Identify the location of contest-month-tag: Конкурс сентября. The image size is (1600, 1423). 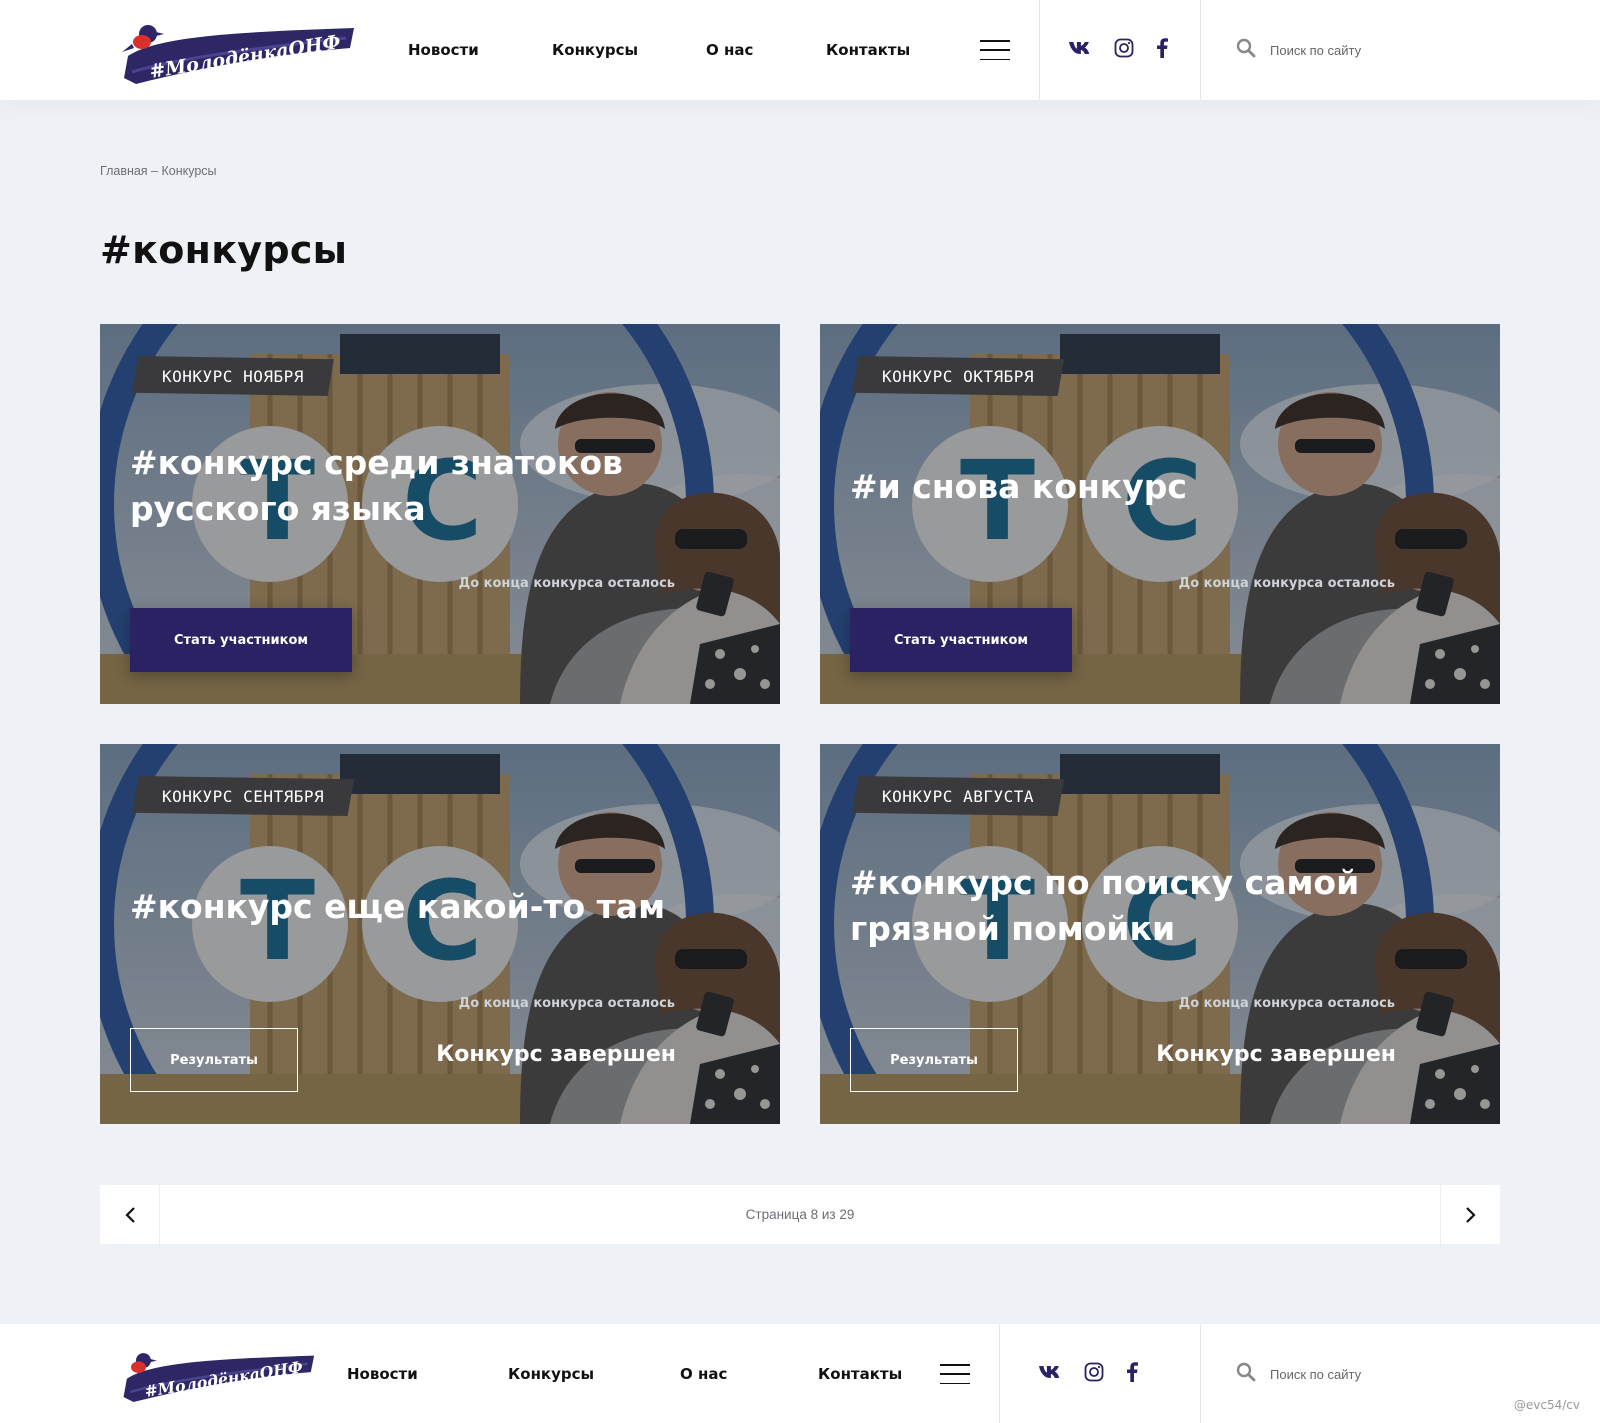
(243, 796).